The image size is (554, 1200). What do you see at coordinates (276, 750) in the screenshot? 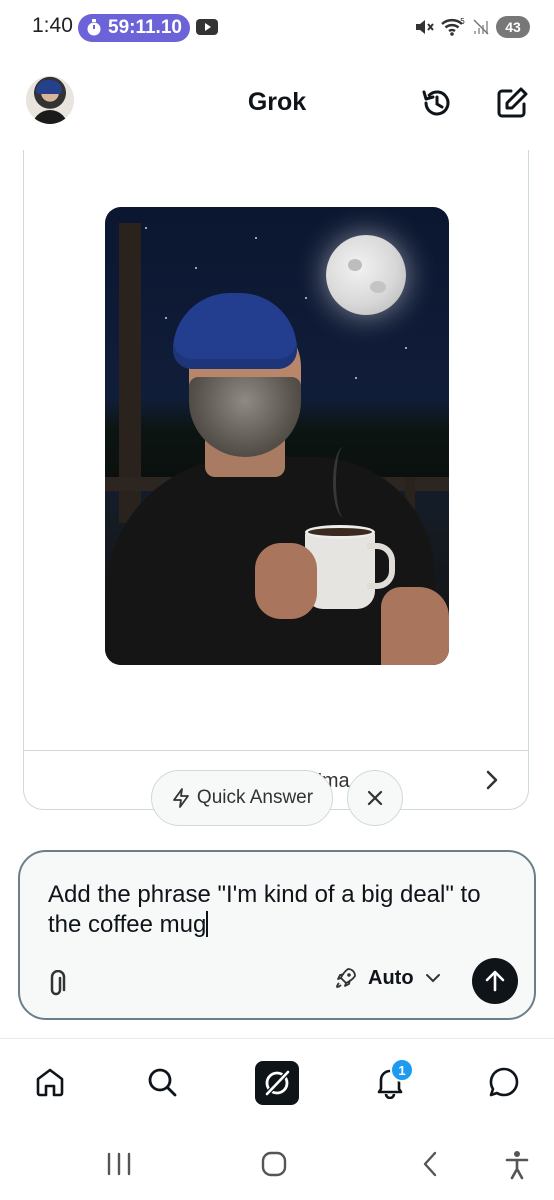
I see `card-divider` at bounding box center [276, 750].